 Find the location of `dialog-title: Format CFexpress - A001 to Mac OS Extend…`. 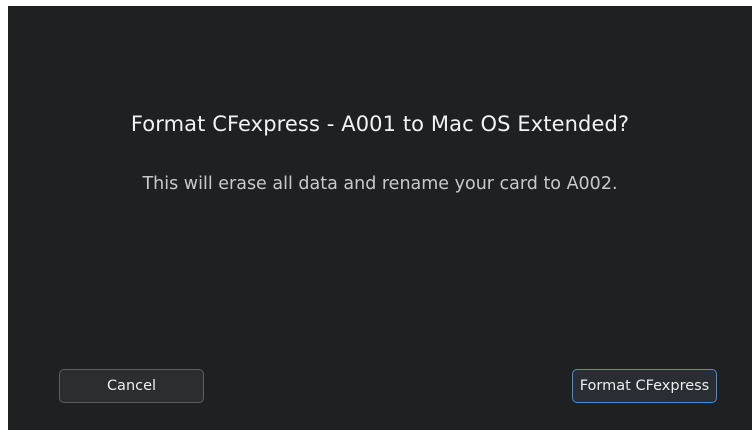

dialog-title: Format CFexpress - A001 to Mac OS Extend… is located at coordinates (380, 124).